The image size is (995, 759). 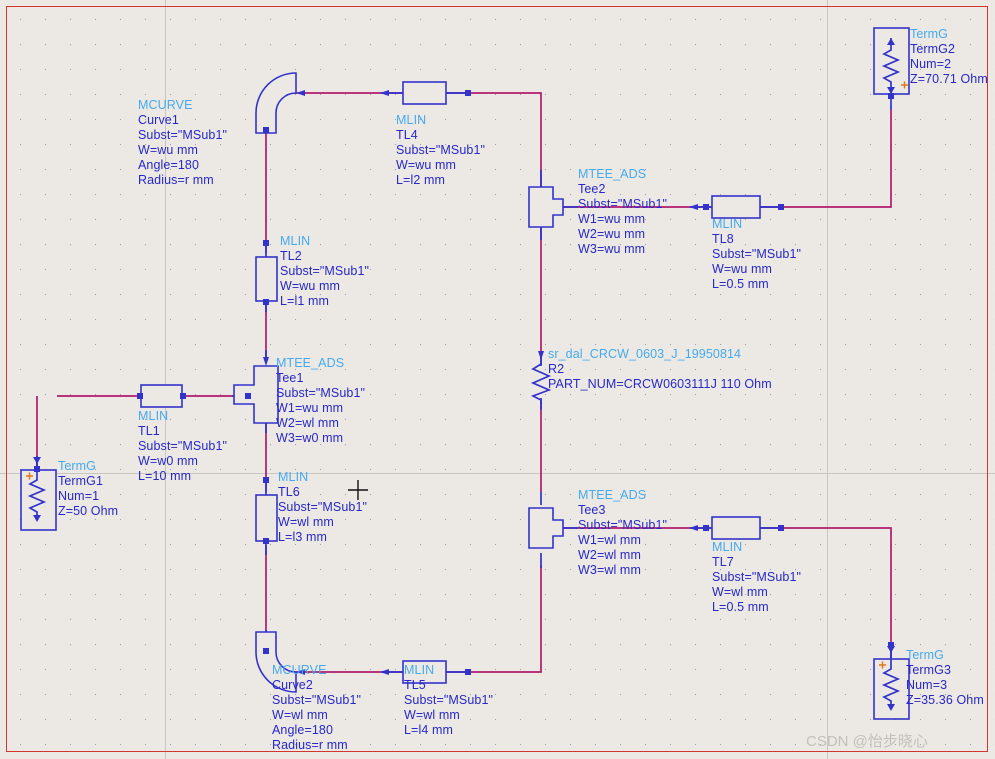 What do you see at coordinates (169, 165) in the screenshot?
I see `curve1-angle: Angle=180` at bounding box center [169, 165].